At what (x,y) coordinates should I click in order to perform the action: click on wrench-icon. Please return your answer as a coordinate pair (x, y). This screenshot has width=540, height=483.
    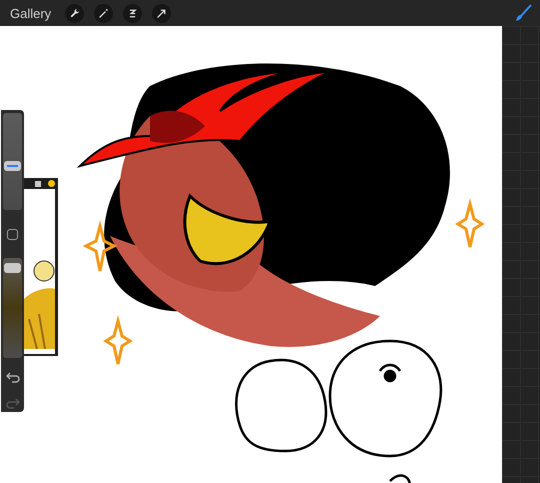
    Looking at the image, I should click on (74, 13).